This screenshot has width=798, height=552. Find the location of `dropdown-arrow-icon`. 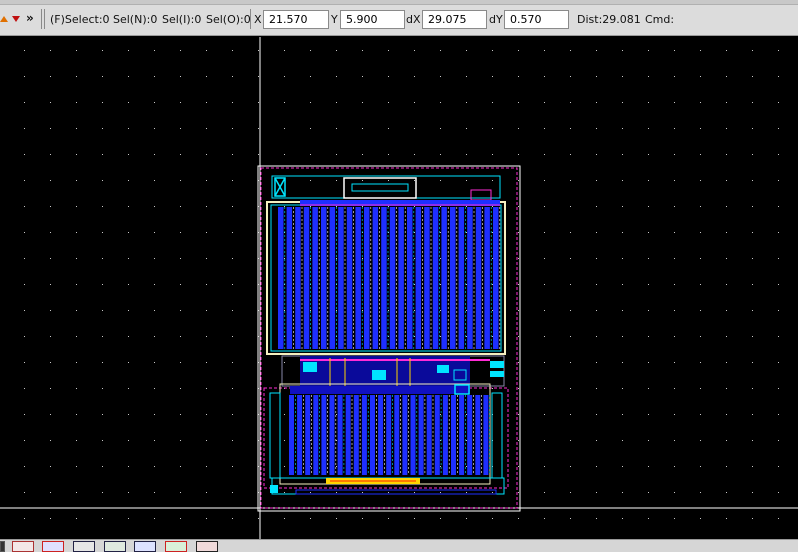

dropdown-arrow-icon is located at coordinates (16, 19).